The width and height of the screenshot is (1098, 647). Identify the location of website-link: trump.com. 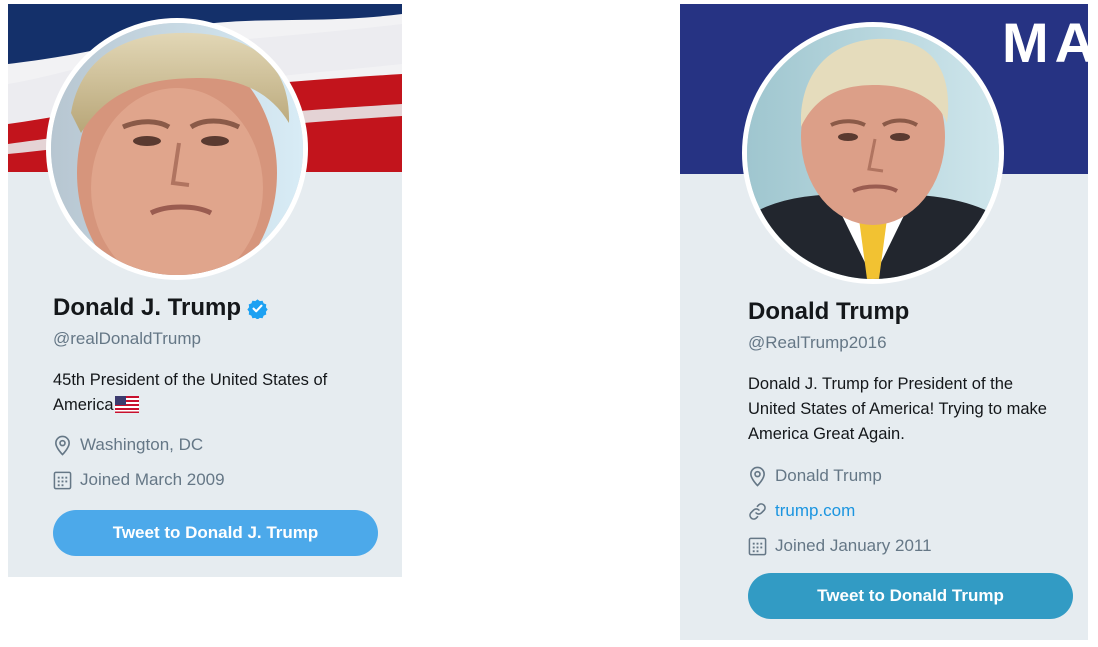
(815, 511).